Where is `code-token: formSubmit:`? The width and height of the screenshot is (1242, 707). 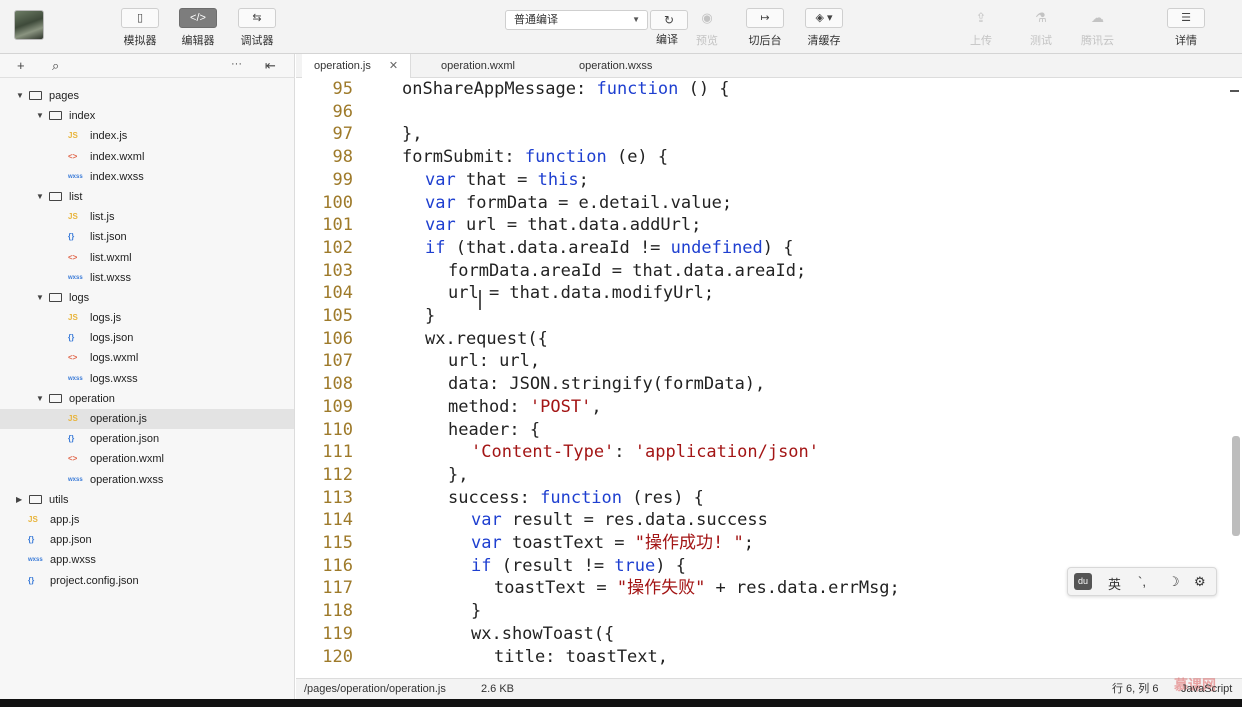 code-token: formSubmit: is located at coordinates (463, 157).